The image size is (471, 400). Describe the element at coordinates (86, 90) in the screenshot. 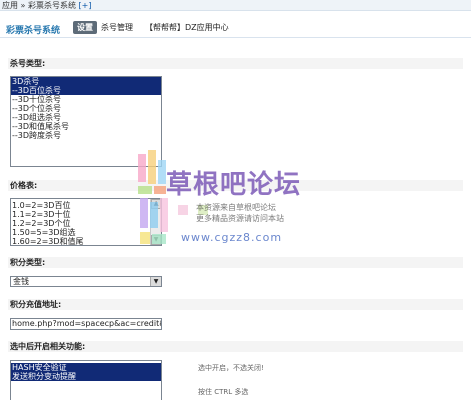

I see `list-option: --3D百位杀号` at that location.